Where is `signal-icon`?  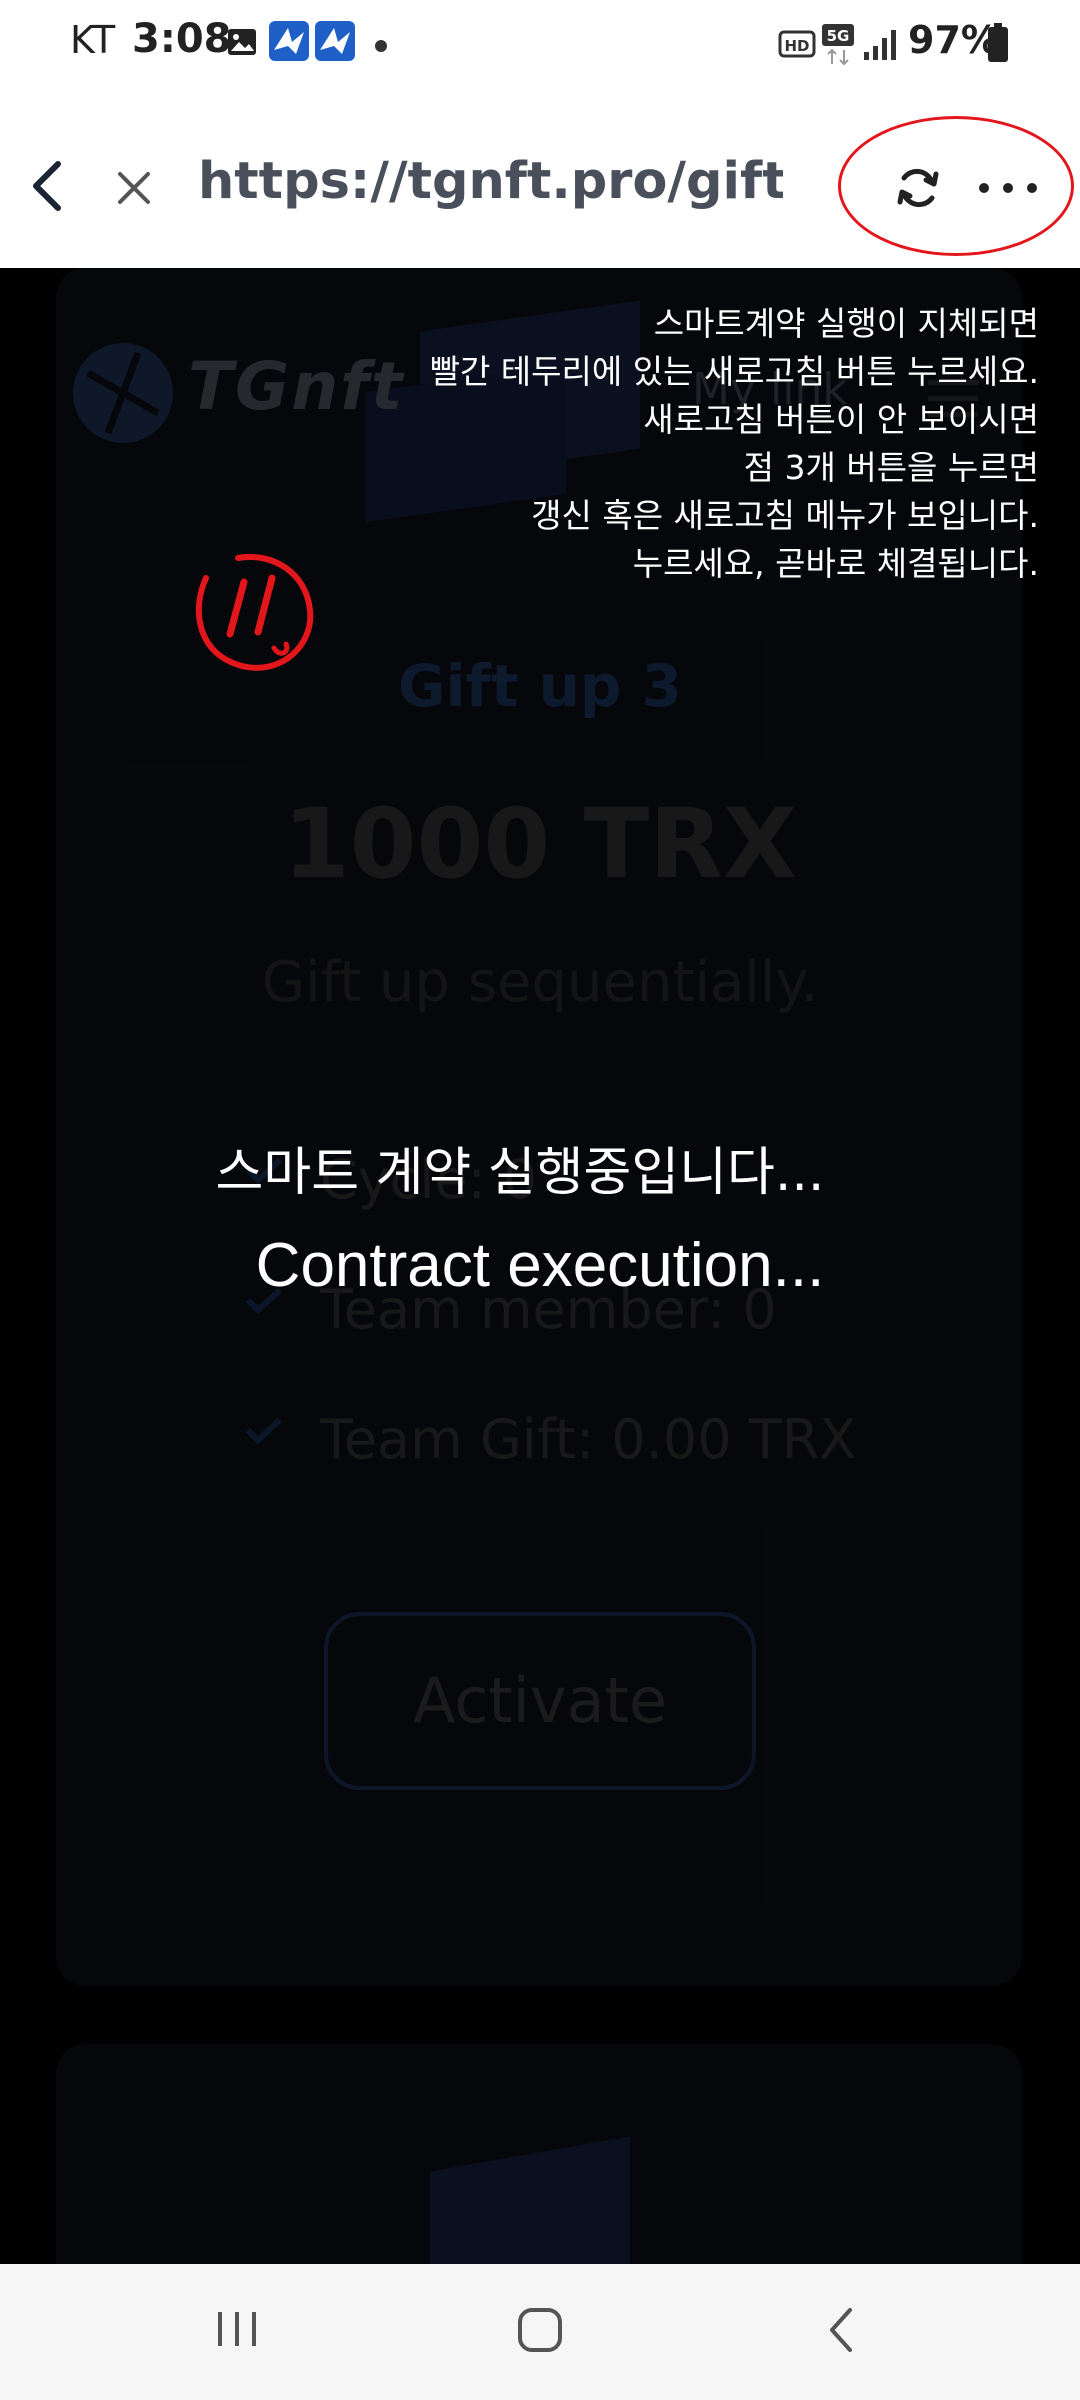
signal-icon is located at coordinates (880, 46).